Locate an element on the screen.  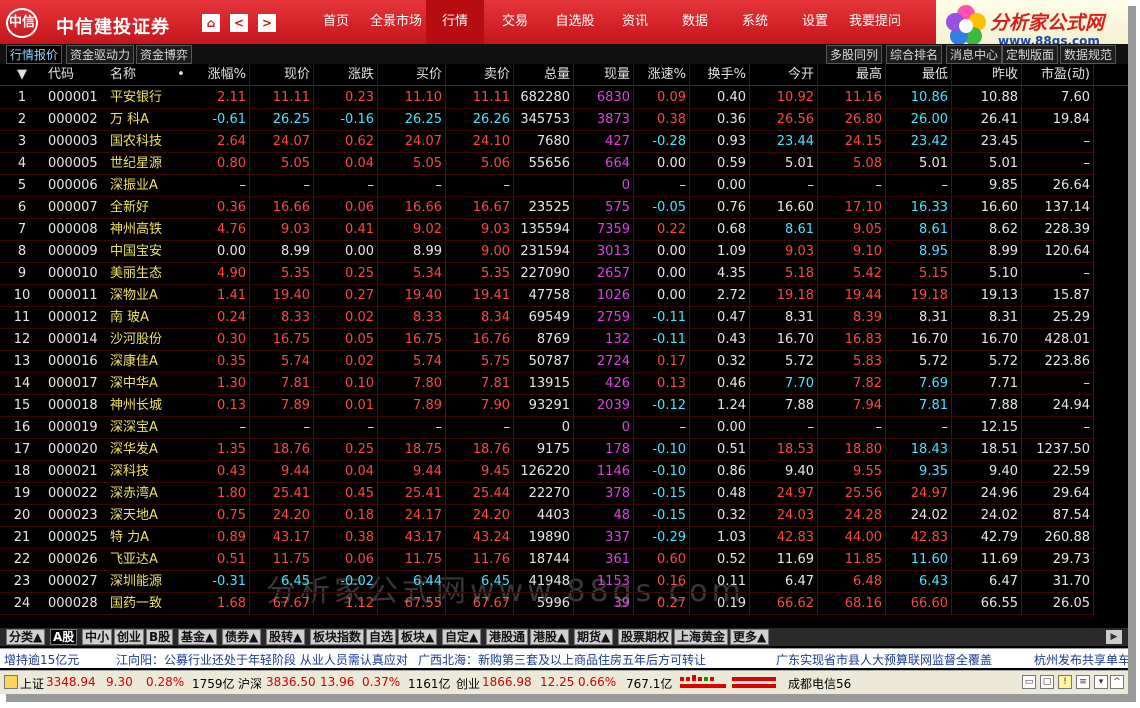
column-header-0: ▼ is located at coordinates (22, 75).